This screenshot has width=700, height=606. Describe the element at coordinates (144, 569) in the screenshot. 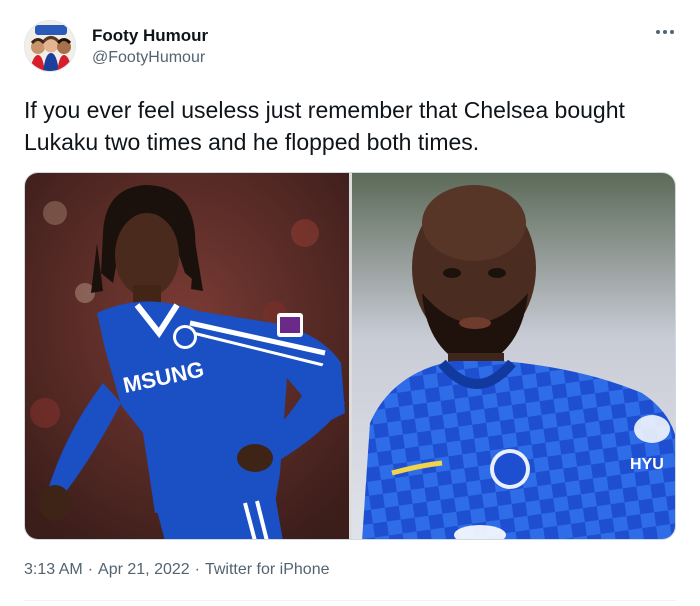

I see `tweet-date: Apr 21, 2022` at that location.